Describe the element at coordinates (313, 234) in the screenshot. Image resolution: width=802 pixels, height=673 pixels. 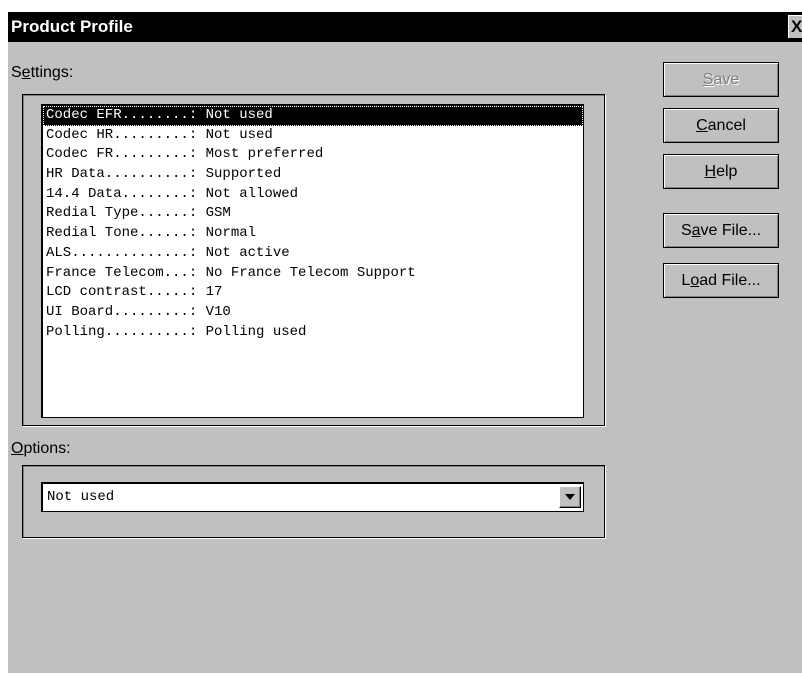
I see `list-item: Redial Tone......: Normal` at that location.